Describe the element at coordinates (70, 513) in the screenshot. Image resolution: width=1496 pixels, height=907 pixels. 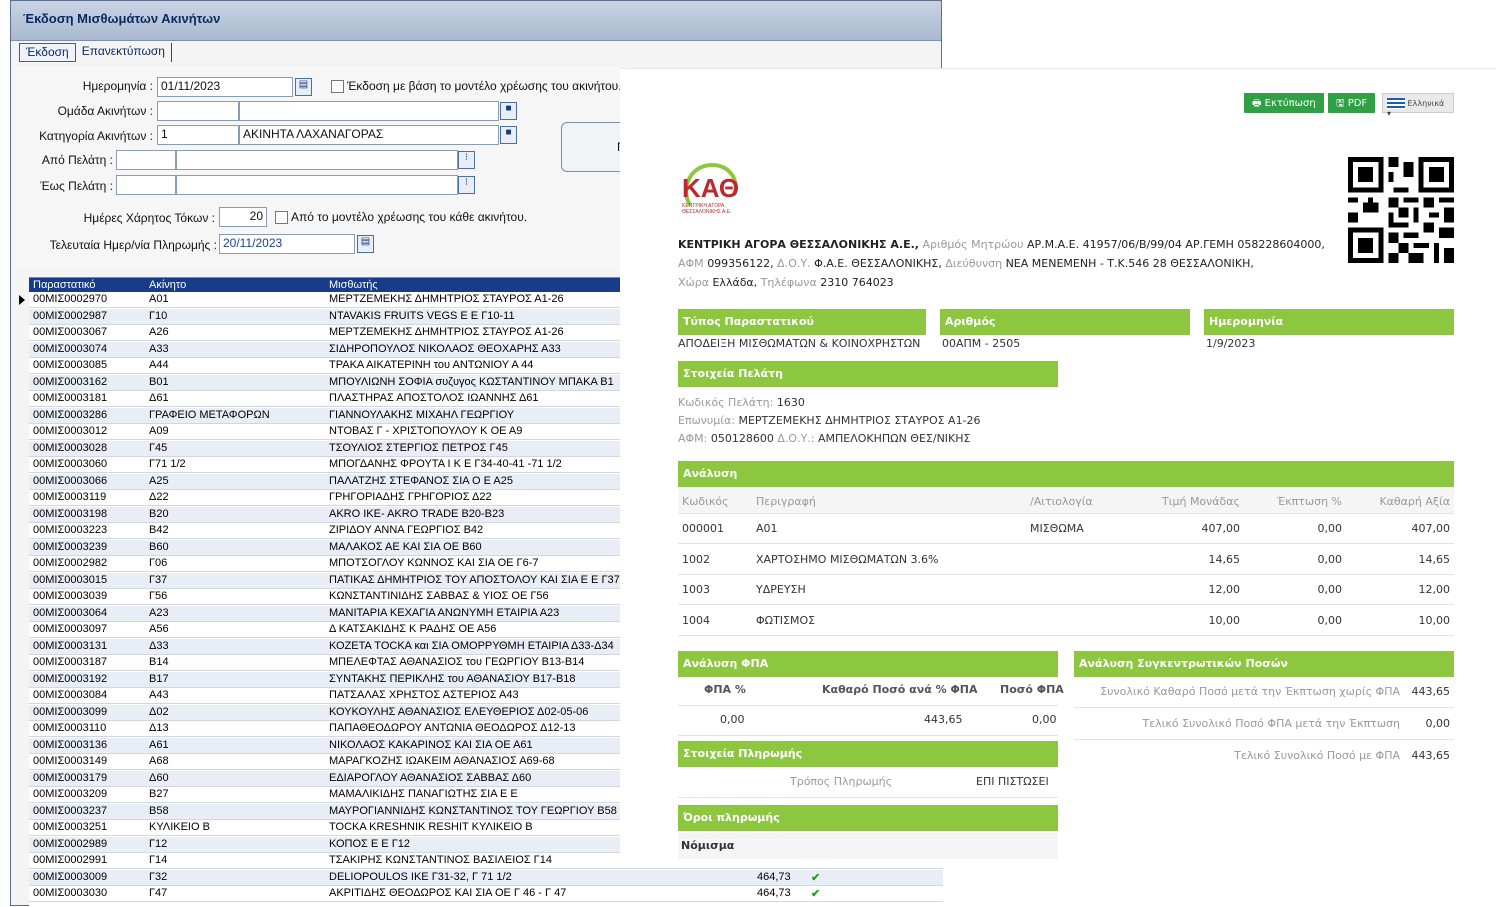
I see `table-cell: 00ΜΙΣ0003198` at that location.